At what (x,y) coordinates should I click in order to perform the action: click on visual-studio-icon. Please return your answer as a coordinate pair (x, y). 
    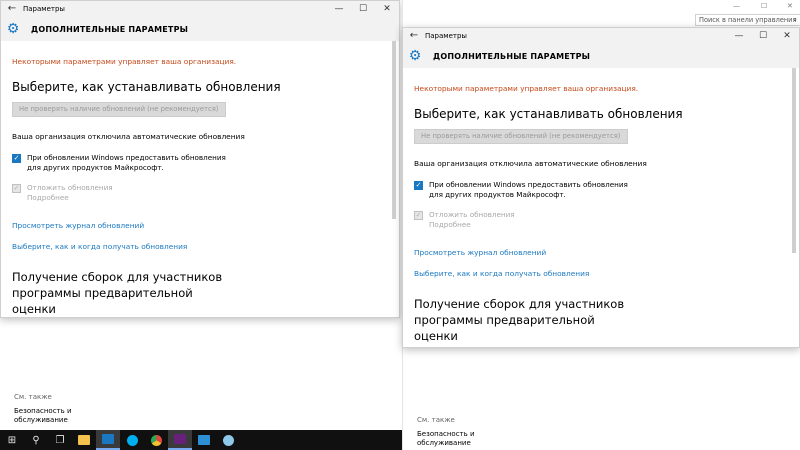
    Looking at the image, I should click on (180, 440).